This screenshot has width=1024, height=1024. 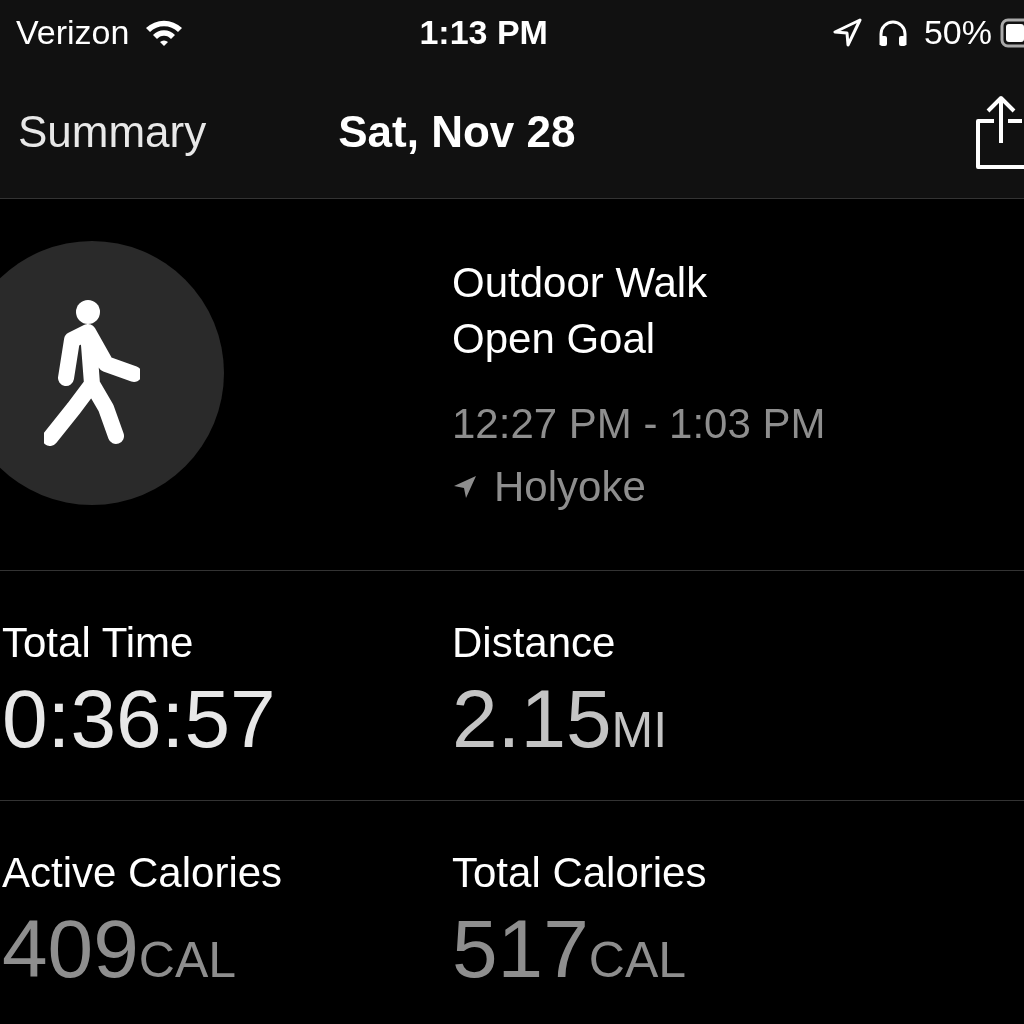 I want to click on location-name: Holyoke, so click(x=570, y=487).